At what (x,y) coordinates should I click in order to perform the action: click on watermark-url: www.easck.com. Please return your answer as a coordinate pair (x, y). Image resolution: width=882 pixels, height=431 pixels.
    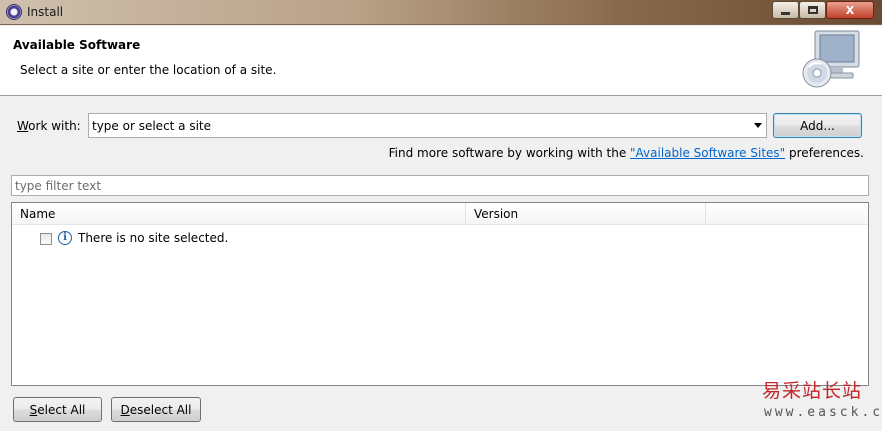
    Looking at the image, I should click on (823, 412).